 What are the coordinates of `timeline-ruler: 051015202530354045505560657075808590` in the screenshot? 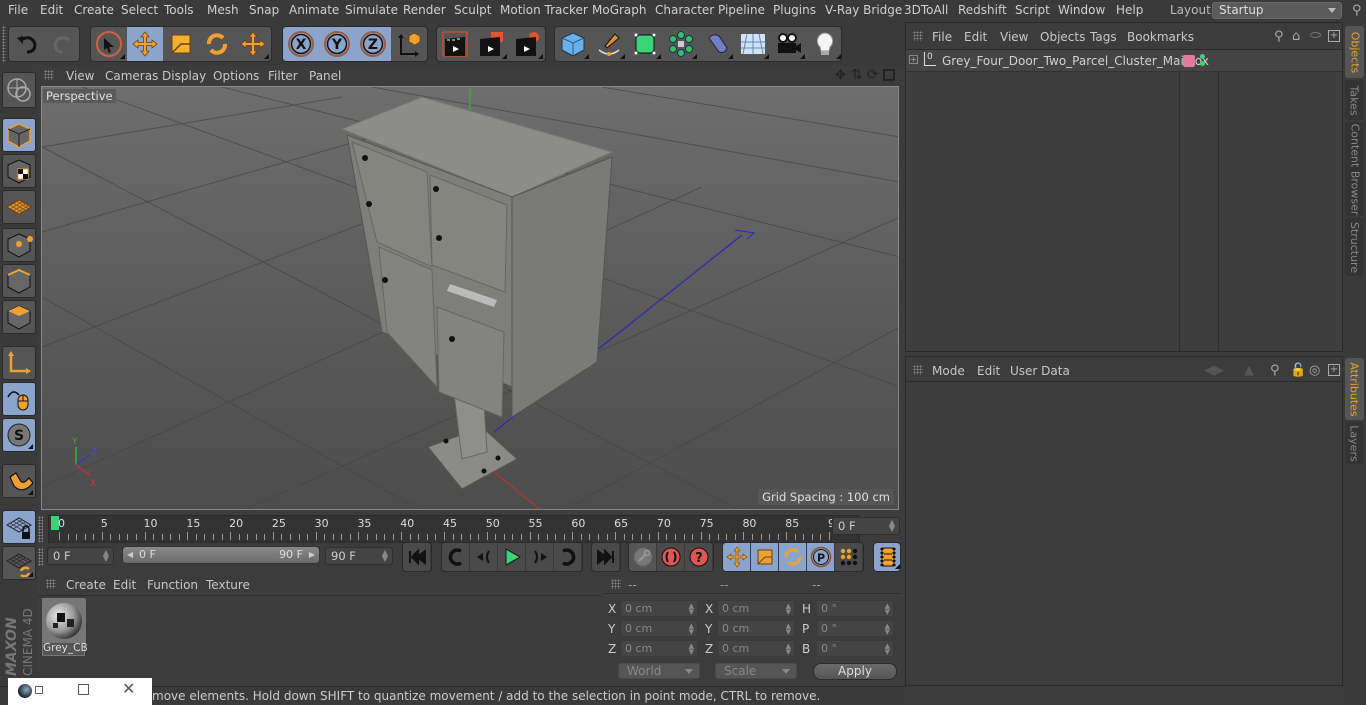 It's located at (454, 529).